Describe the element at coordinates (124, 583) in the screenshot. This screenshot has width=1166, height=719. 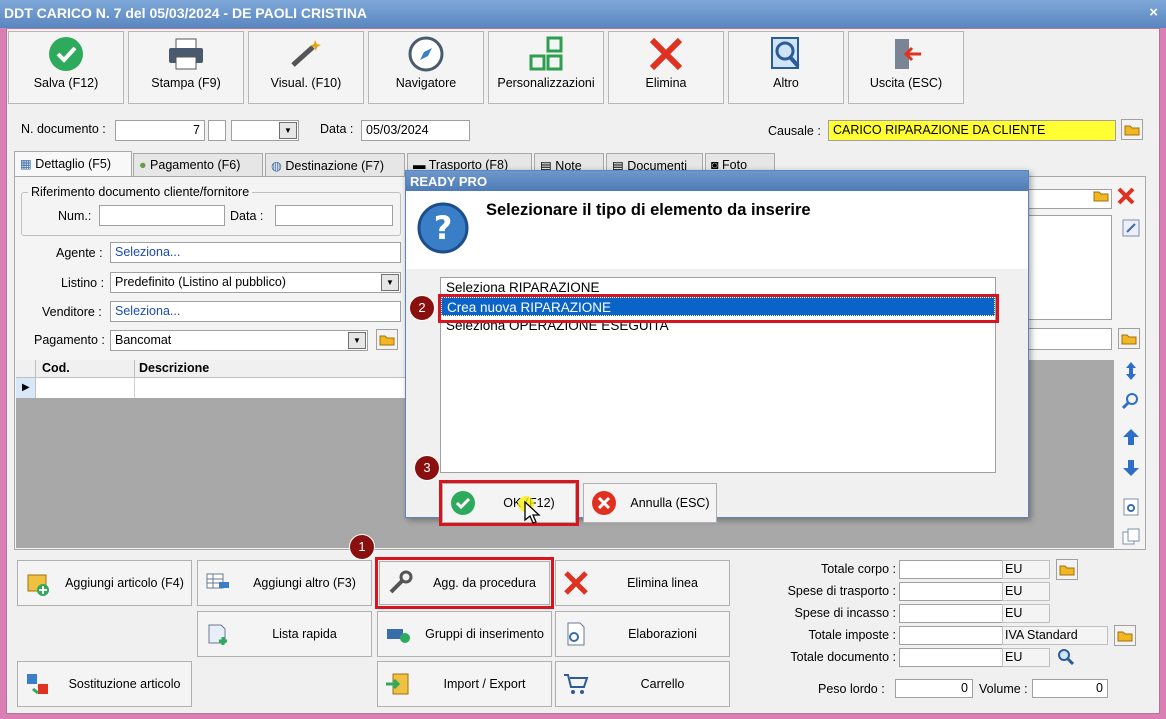
I see `add-article-label: Aggiungi articolo (F4)` at that location.